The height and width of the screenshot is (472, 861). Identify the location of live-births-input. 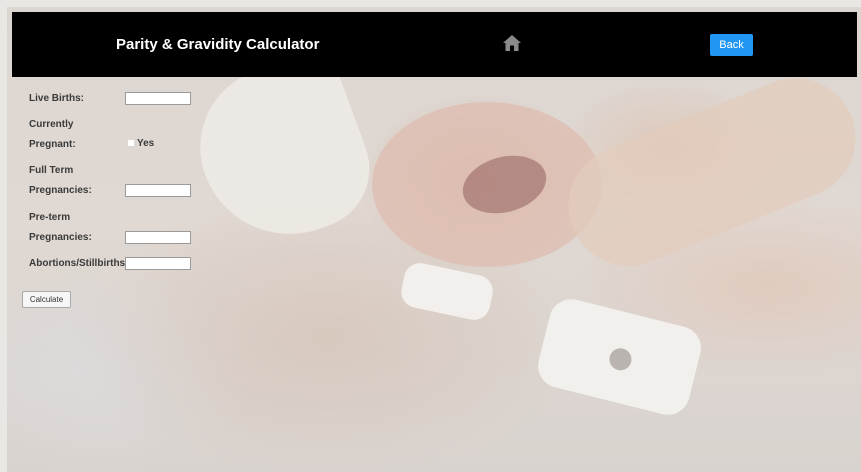
(158, 98).